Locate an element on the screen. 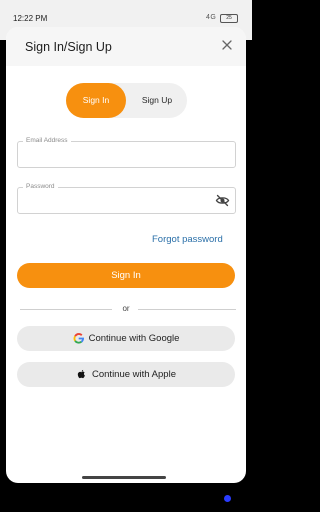 This screenshot has width=320, height=512. tab-sign-up: Sign Up is located at coordinates (157, 100).